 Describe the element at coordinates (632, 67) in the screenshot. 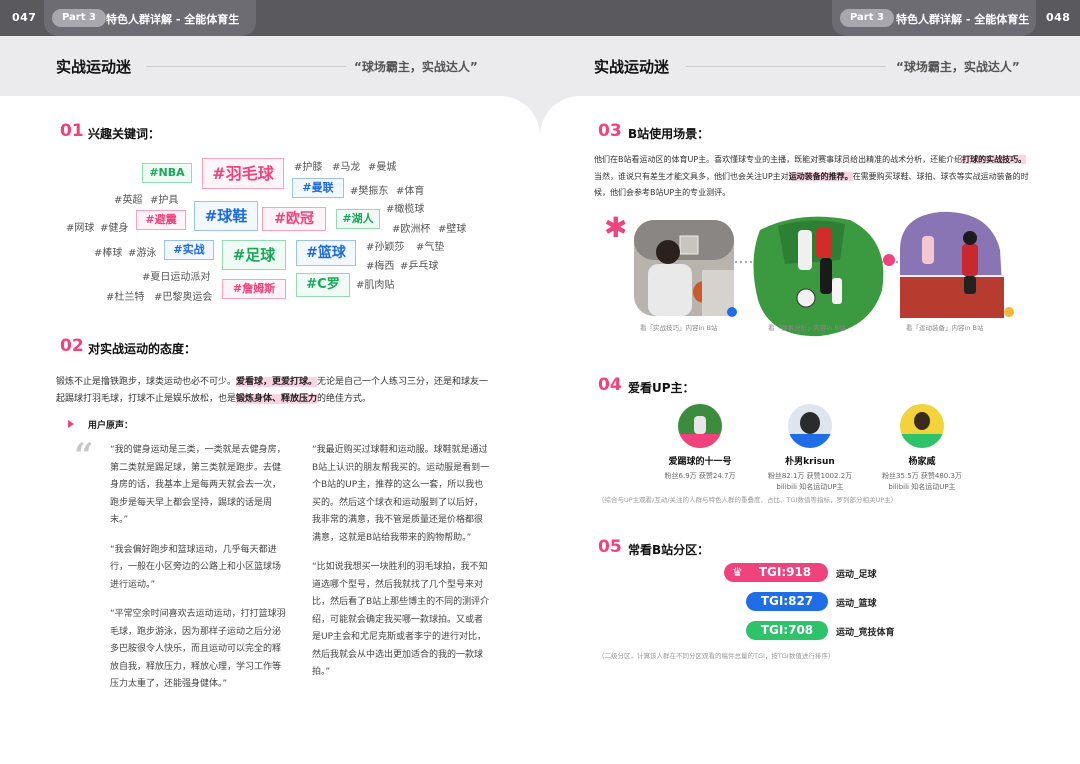

I see `right-section-title: 实战运动迷` at that location.